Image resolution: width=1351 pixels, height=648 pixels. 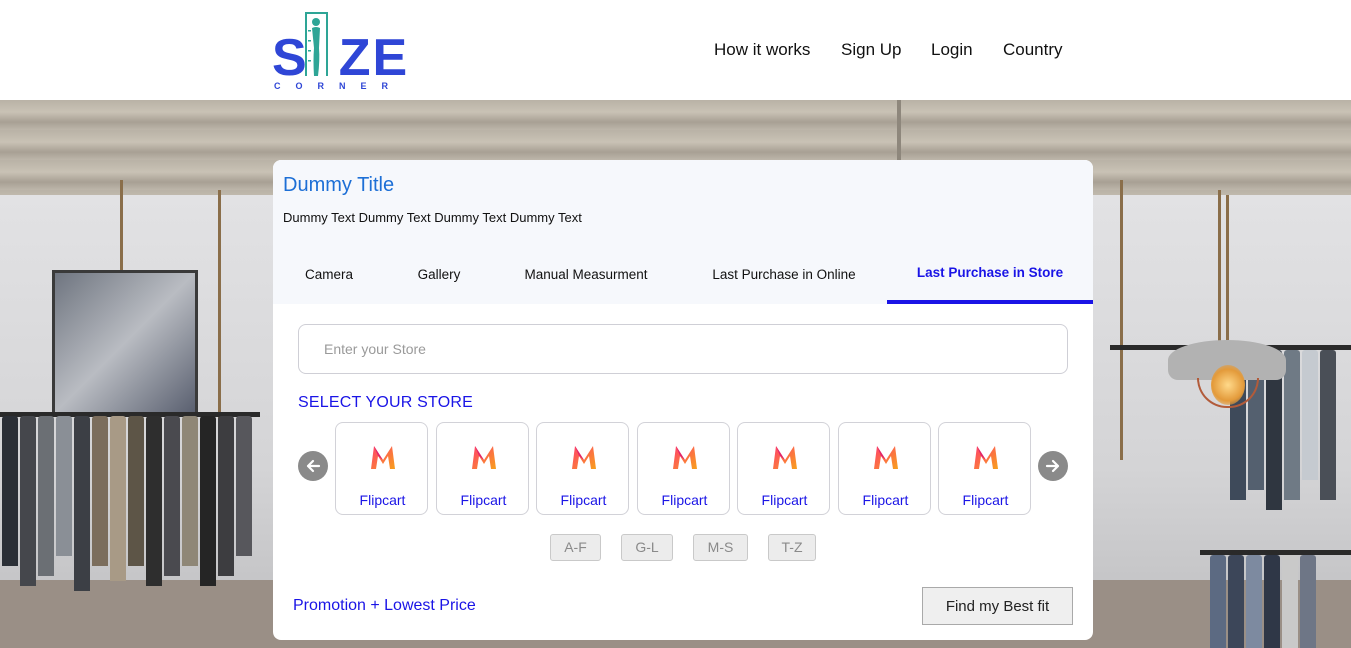 What do you see at coordinates (1033, 50) in the screenshot?
I see `nav-country: Country` at bounding box center [1033, 50].